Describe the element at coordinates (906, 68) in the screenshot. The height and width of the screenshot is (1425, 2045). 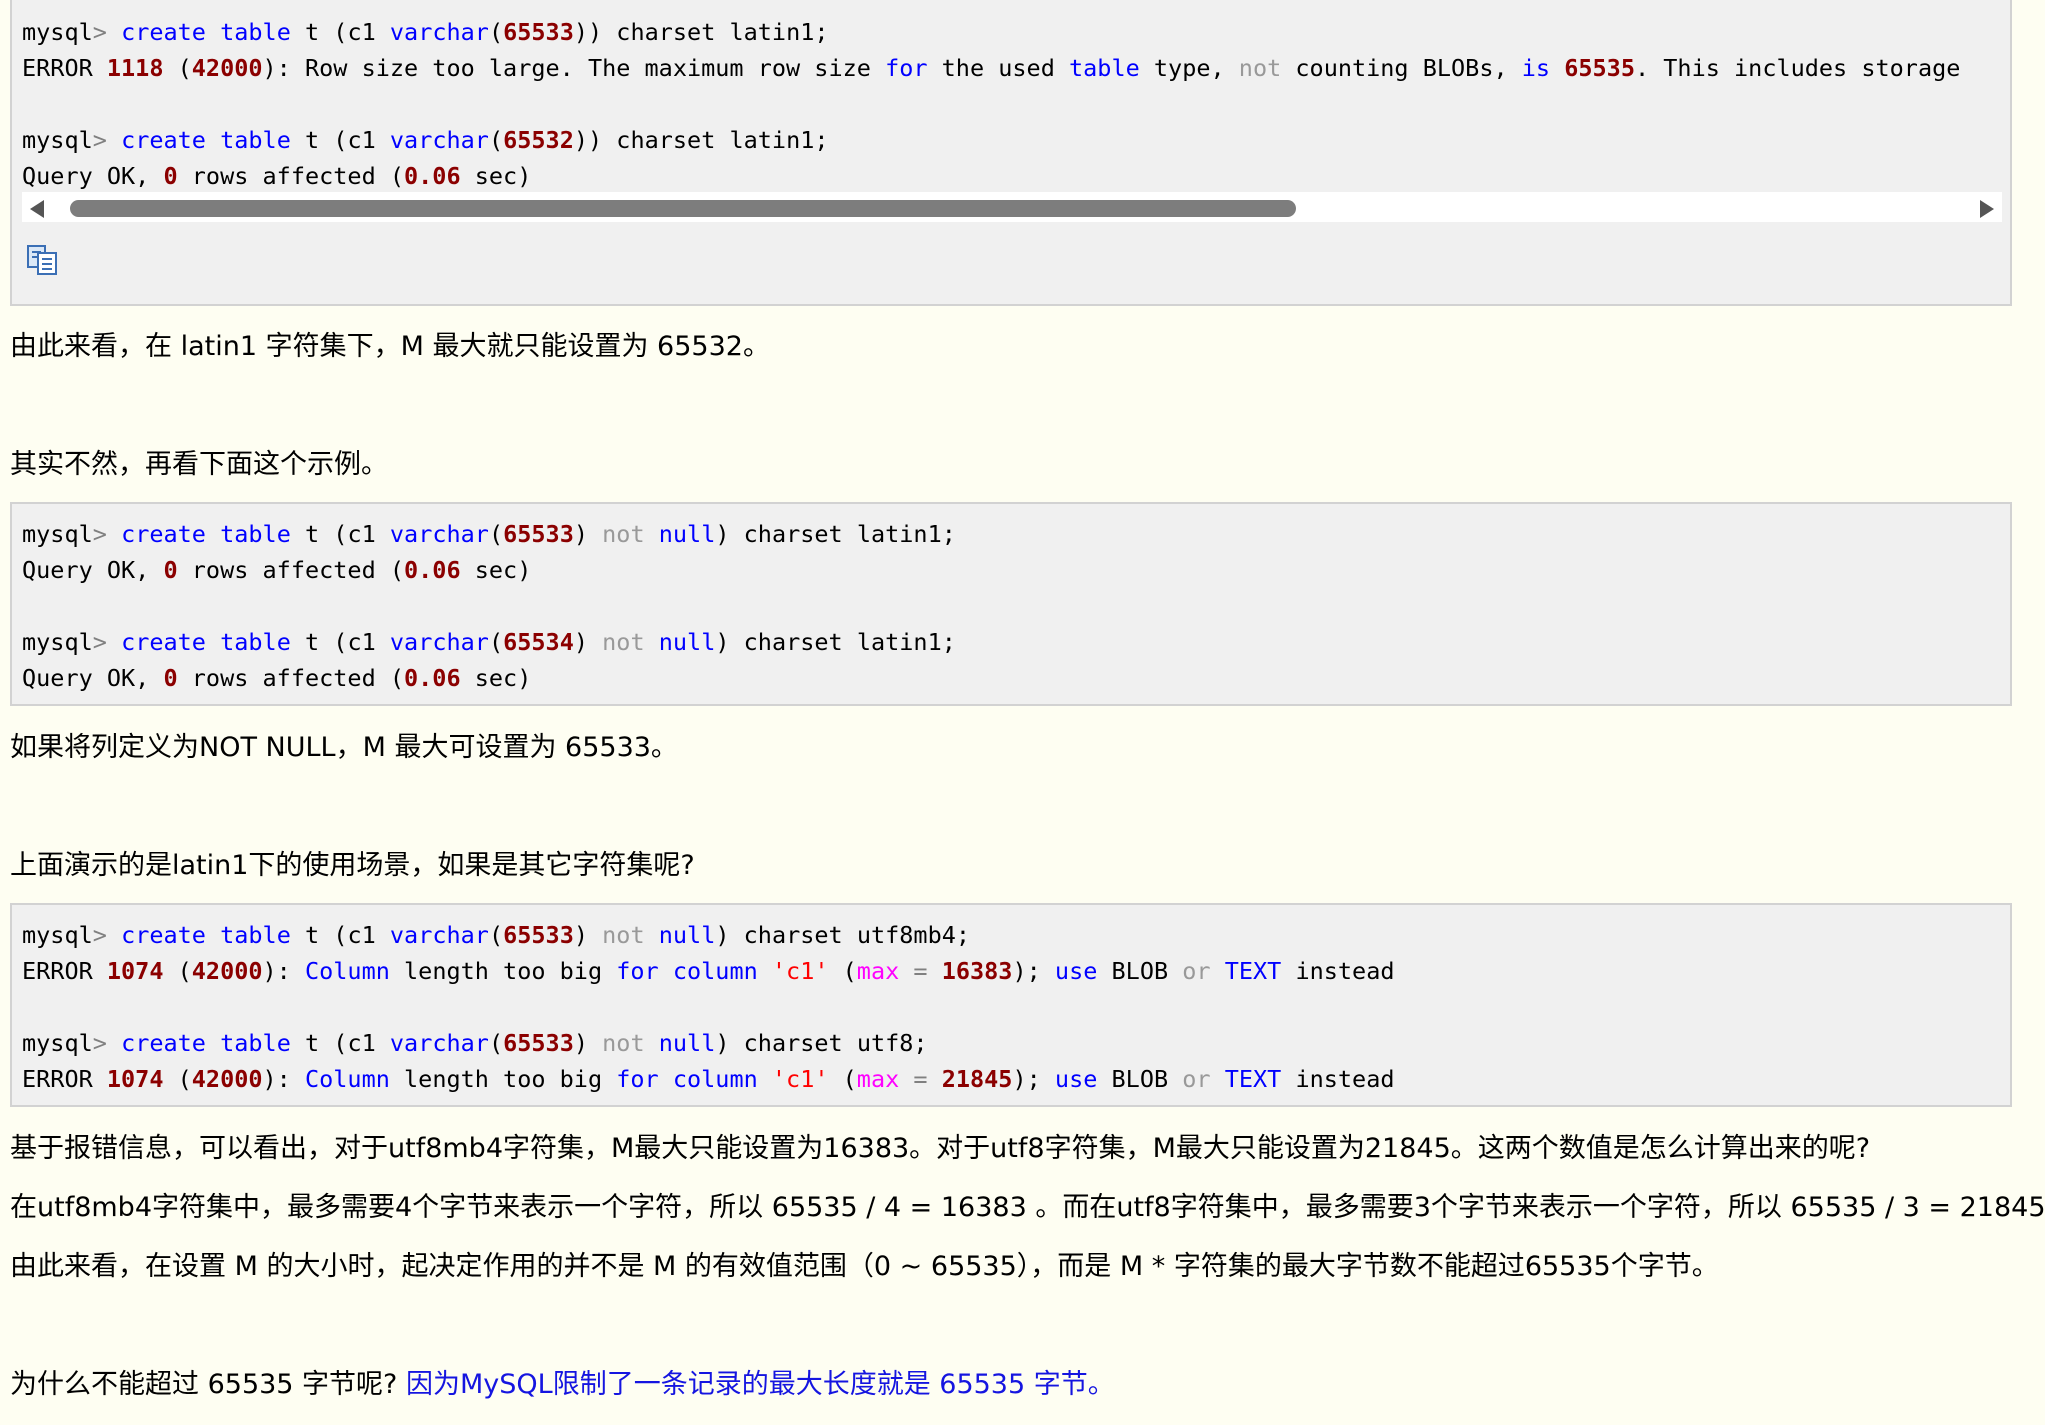
I see `code-keyword: for` at that location.